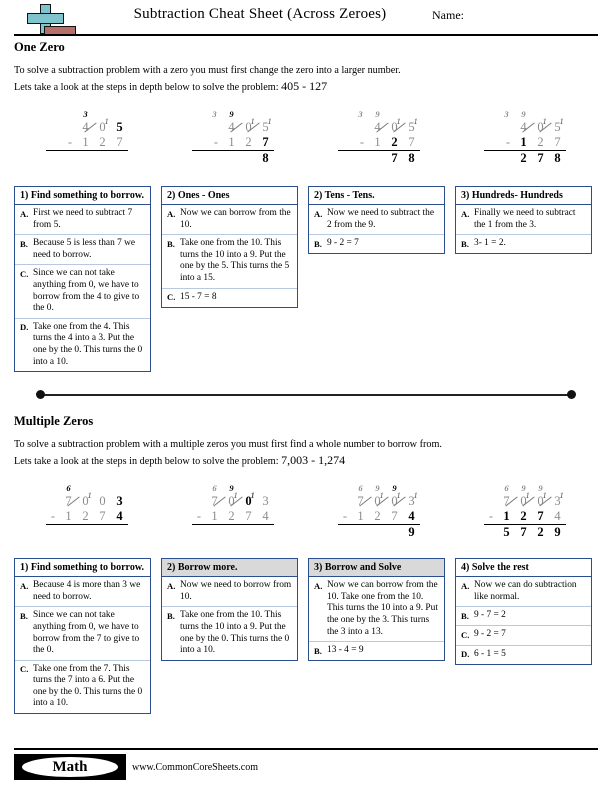 This screenshot has width=612, height=792. Describe the element at coordinates (379, 139) in the screenshot. I see `problem-column: 39 40151-127 78` at that location.